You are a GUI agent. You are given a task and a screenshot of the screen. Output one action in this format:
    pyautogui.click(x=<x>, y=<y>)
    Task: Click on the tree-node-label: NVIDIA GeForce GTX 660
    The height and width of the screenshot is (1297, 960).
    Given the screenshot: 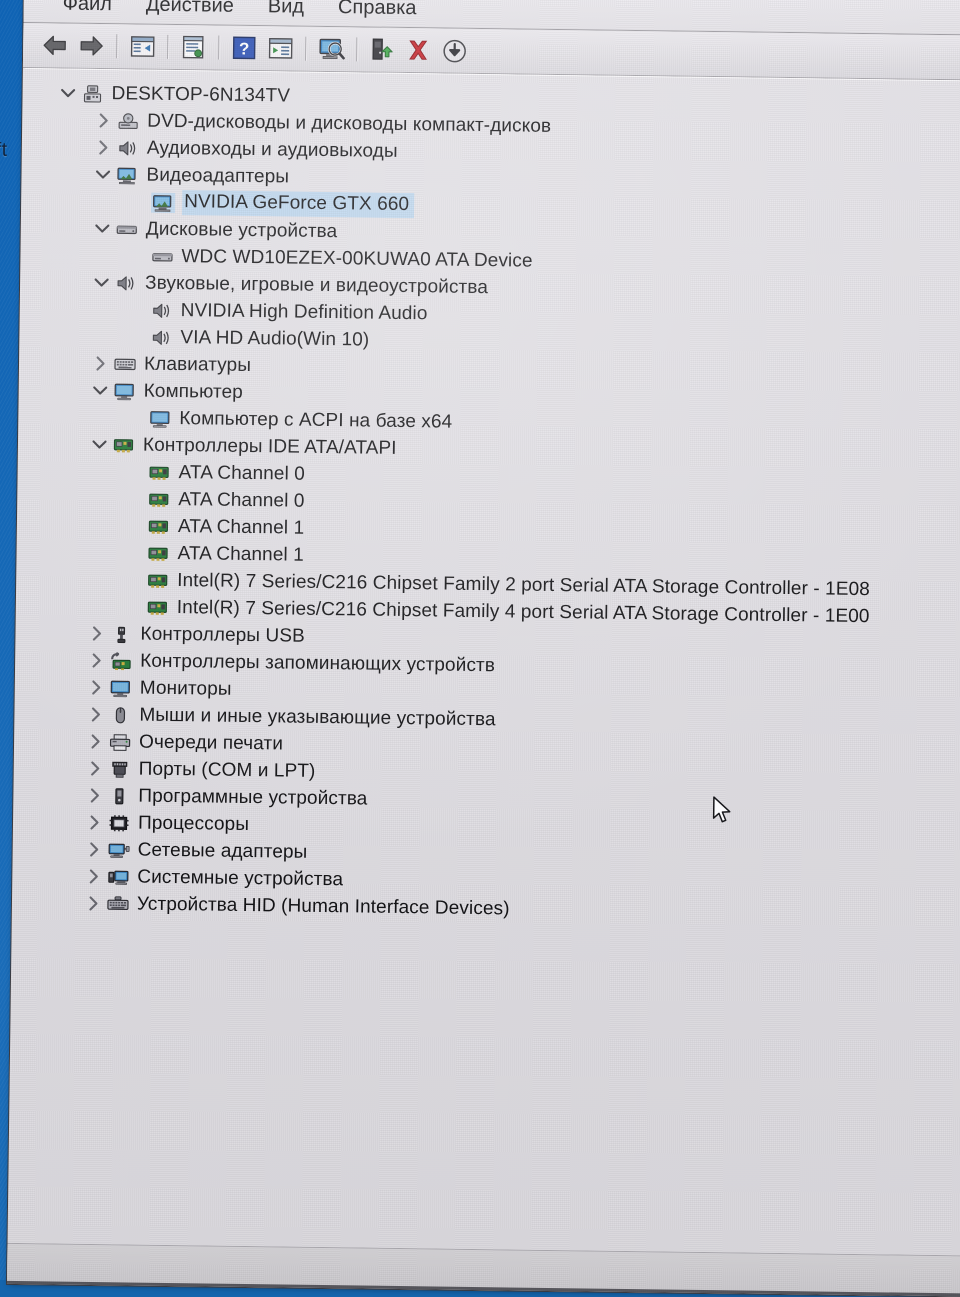 What is the action you would take?
    pyautogui.click(x=298, y=204)
    